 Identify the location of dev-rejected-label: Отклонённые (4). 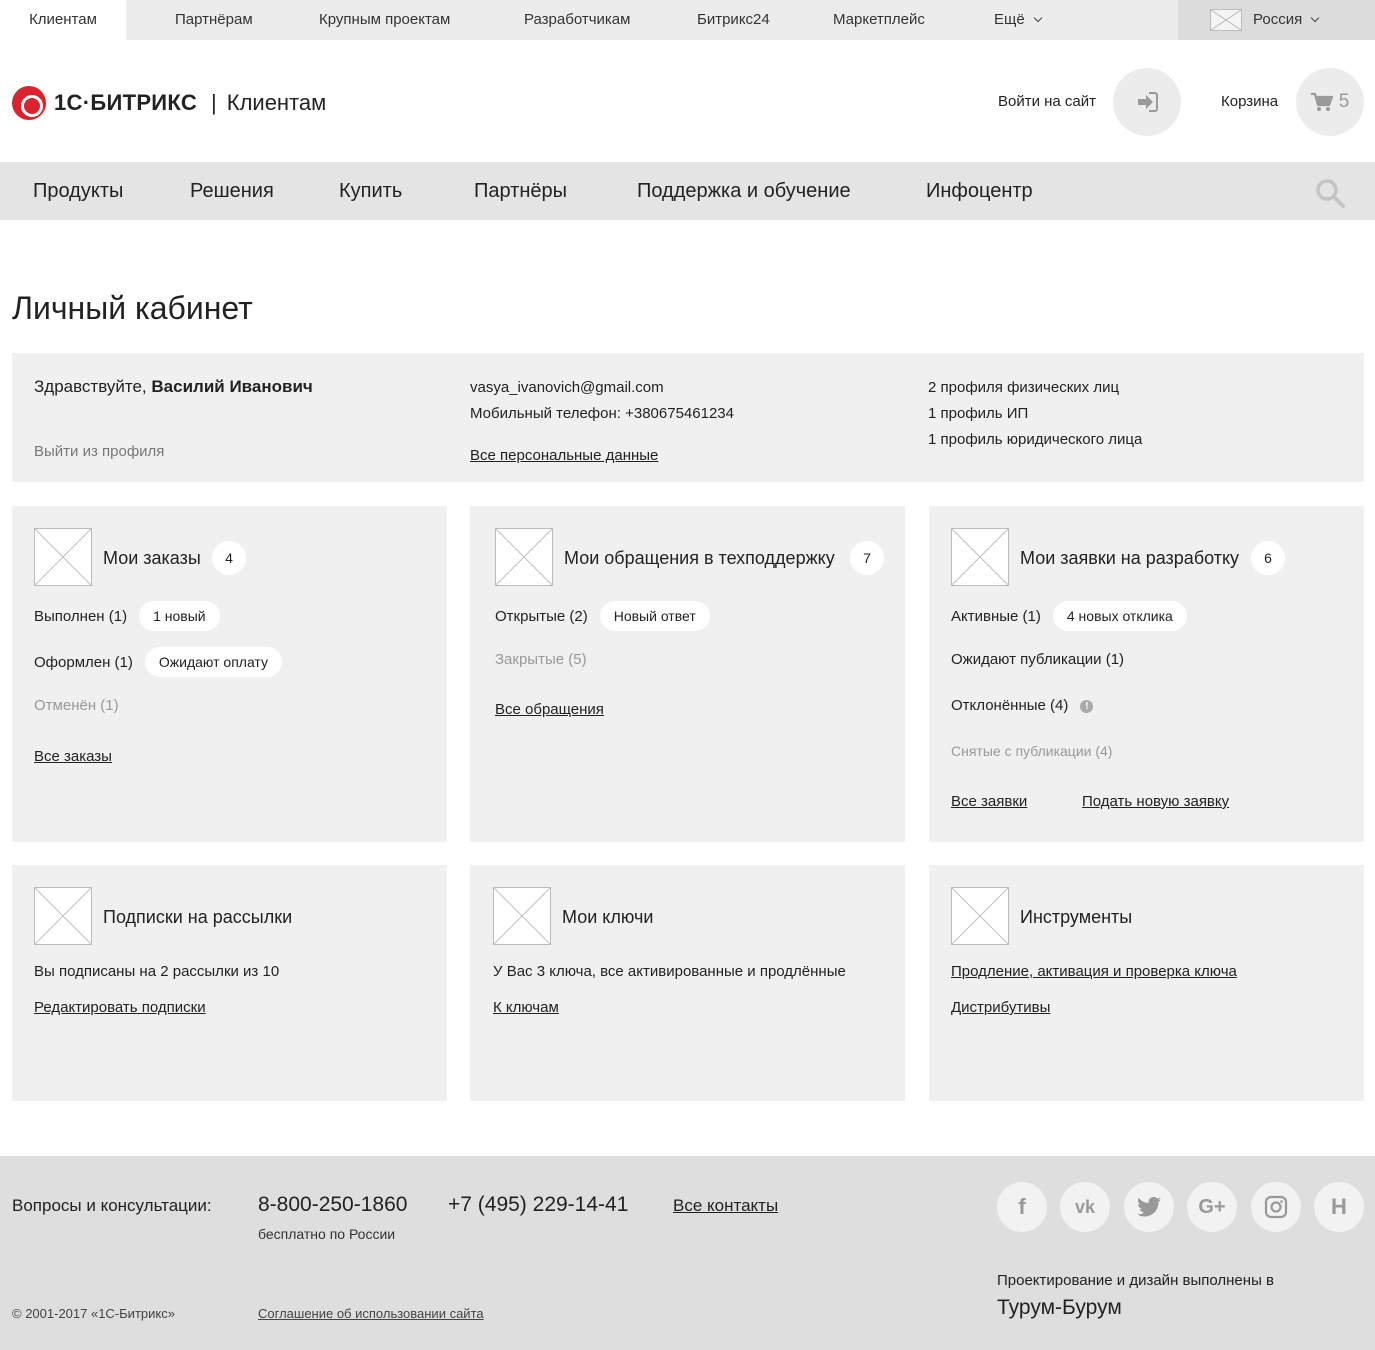
(1010, 705).